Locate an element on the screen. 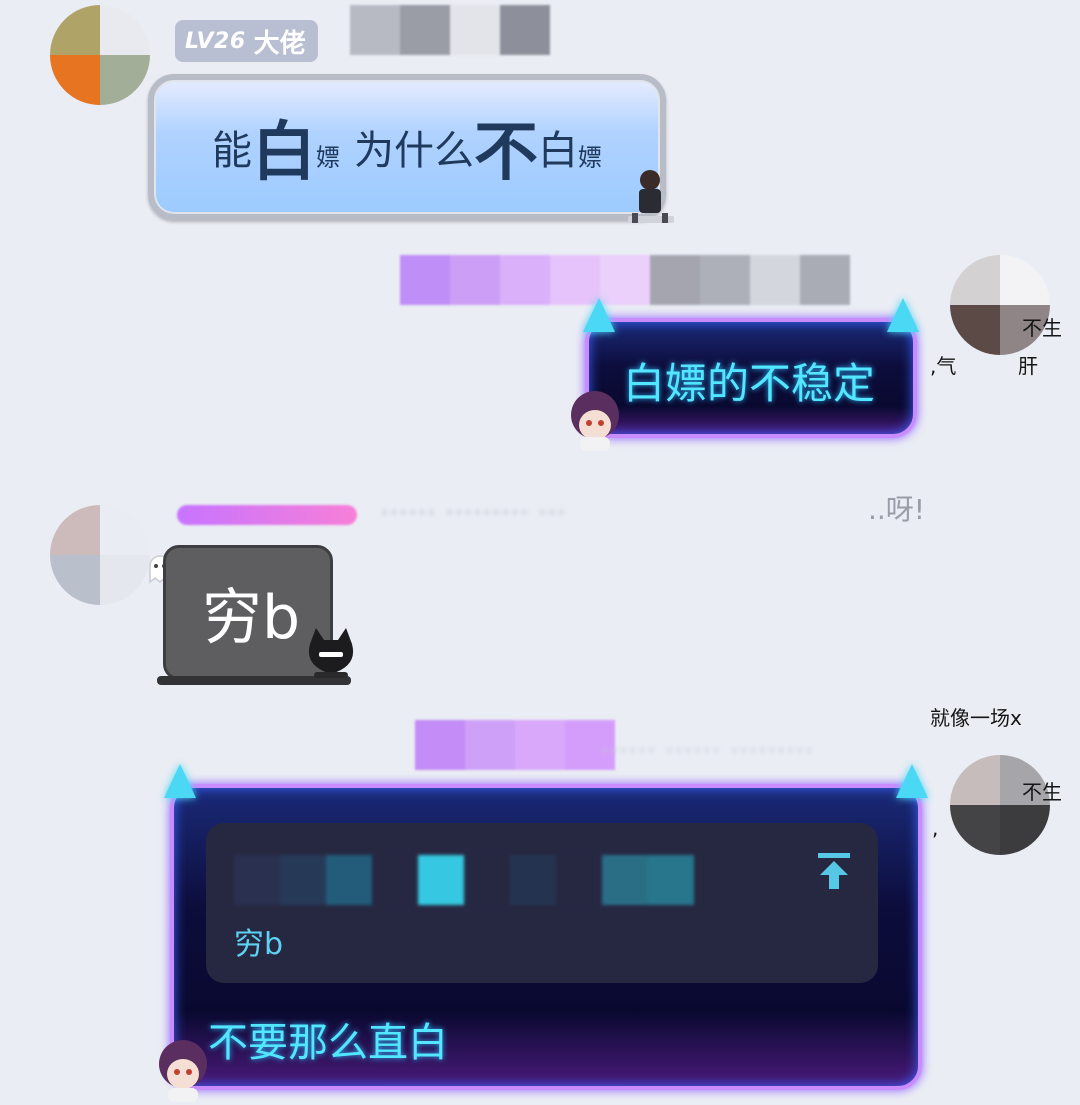 This screenshot has width=1080, height=1105. side-snippet: ,气 is located at coordinates (943, 366).